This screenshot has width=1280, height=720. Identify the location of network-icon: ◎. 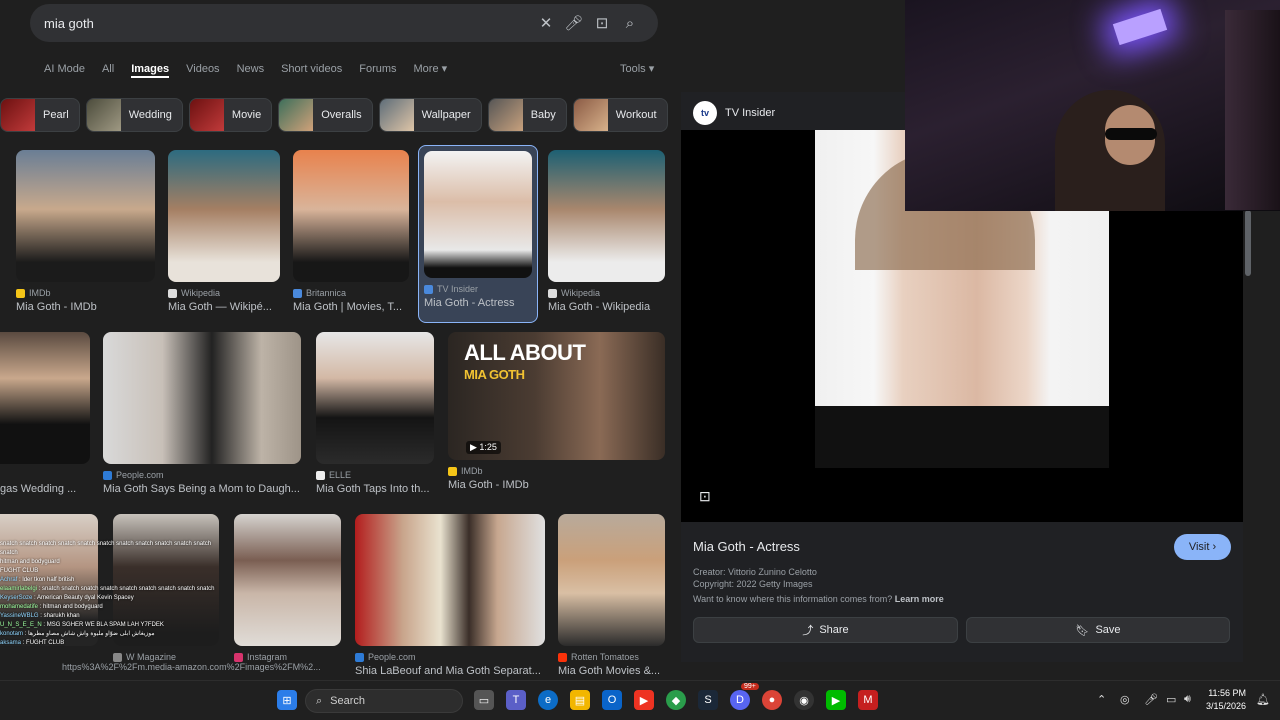
(1125, 699).